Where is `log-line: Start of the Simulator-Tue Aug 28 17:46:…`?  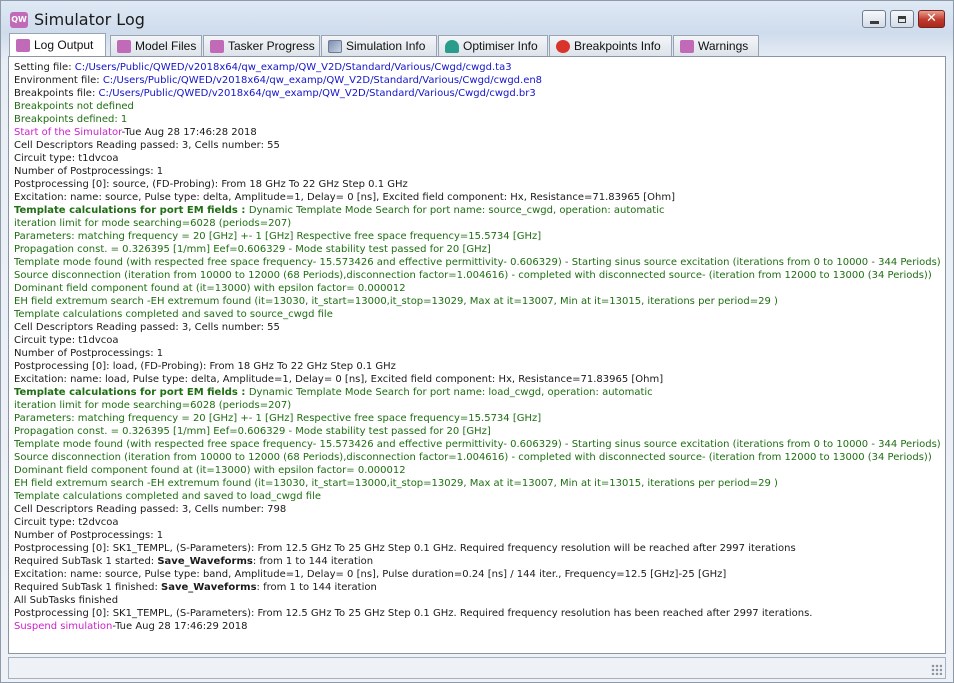 log-line: Start of the Simulator-Tue Aug 28 17:46:… is located at coordinates (477, 132).